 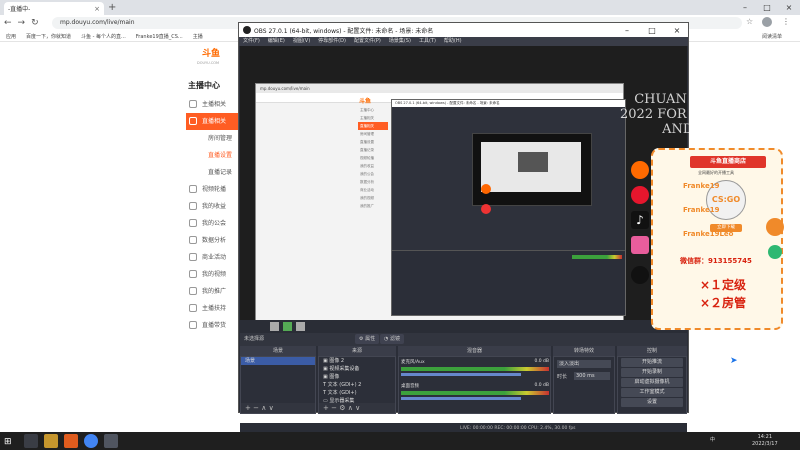 I want to click on back-icon: ←, so click(x=8, y=23).